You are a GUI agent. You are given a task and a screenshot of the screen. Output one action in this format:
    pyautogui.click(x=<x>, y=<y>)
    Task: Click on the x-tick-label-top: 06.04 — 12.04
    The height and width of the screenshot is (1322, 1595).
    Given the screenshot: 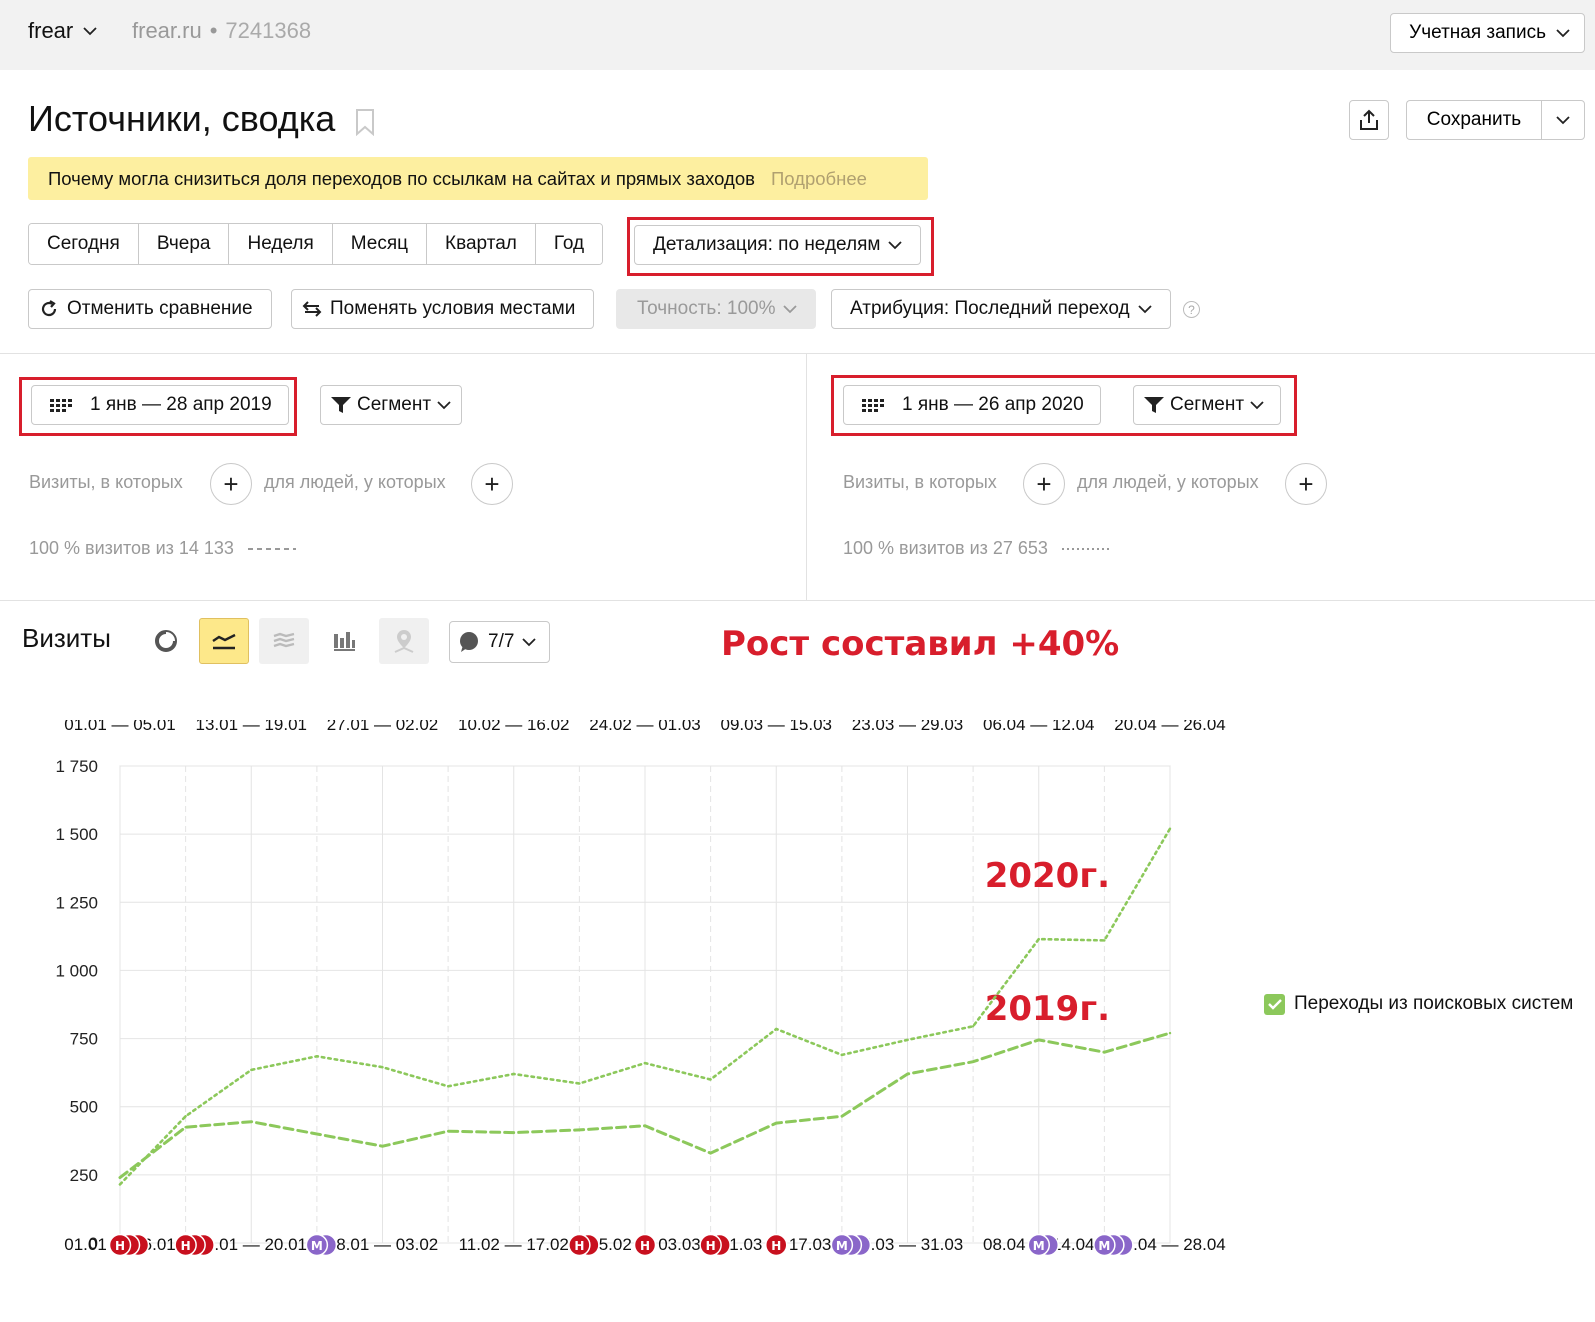 What is the action you would take?
    pyautogui.click(x=1039, y=727)
    